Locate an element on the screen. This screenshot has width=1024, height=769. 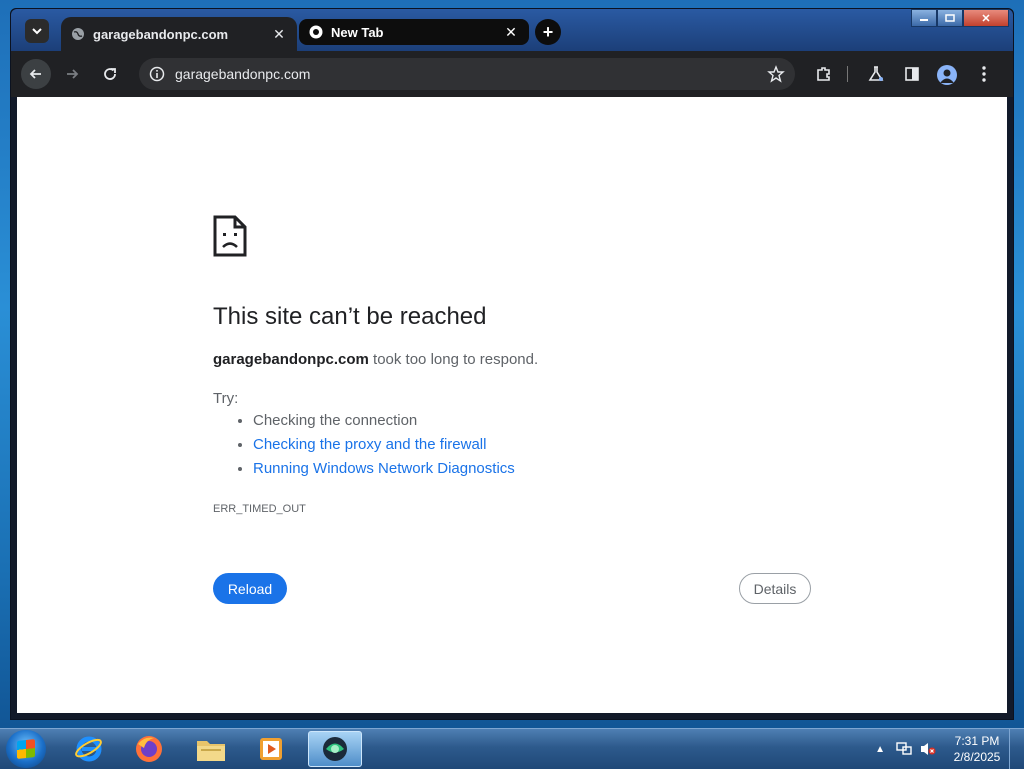
refresh-icon is located at coordinates (110, 74).